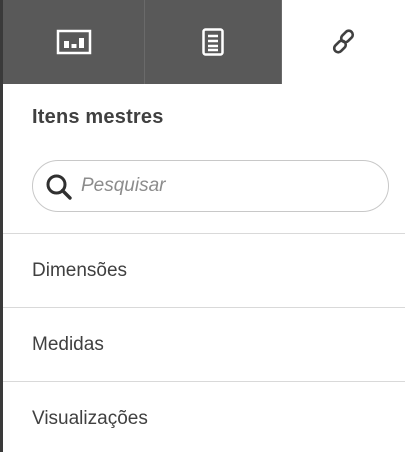 Image resolution: width=405 pixels, height=455 pixels. I want to click on list-item-label: Medidas, so click(68, 344).